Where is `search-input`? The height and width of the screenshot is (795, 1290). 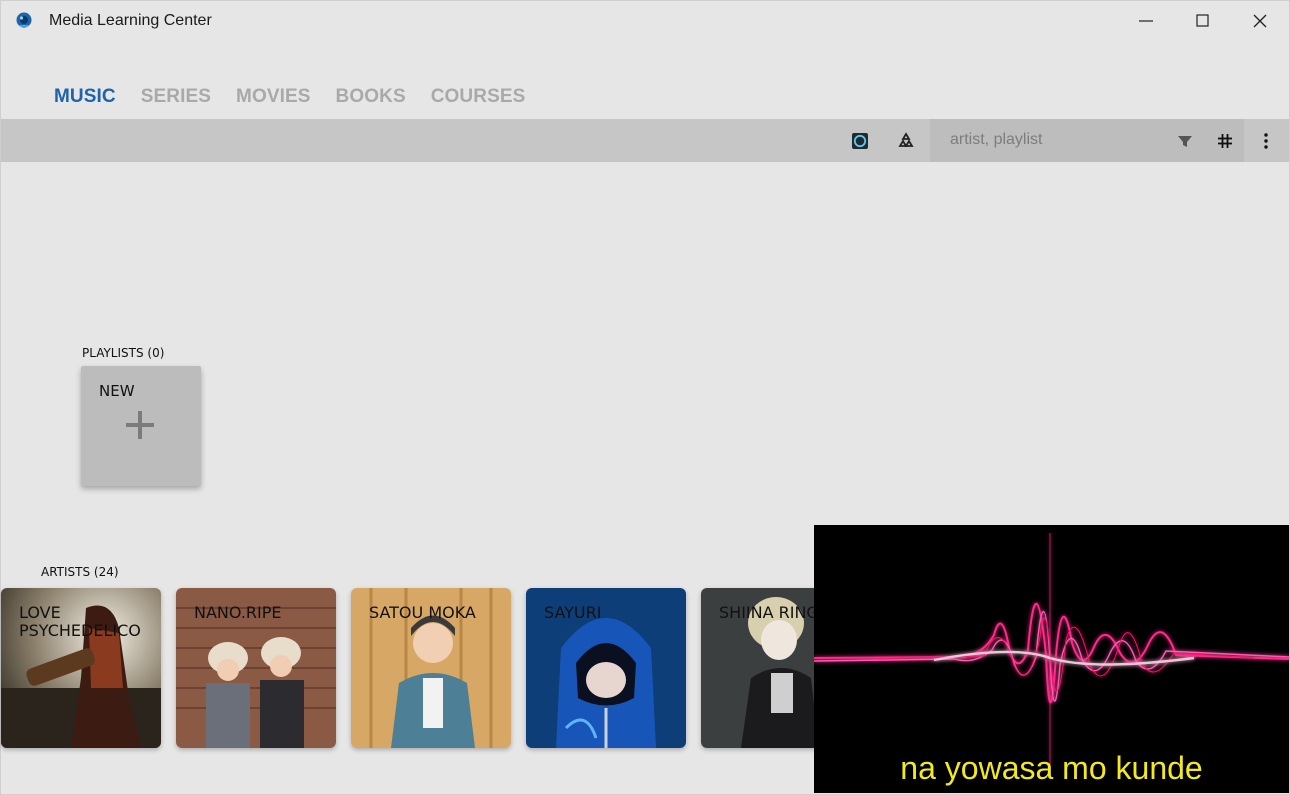
search-input is located at coordinates (1055, 140).